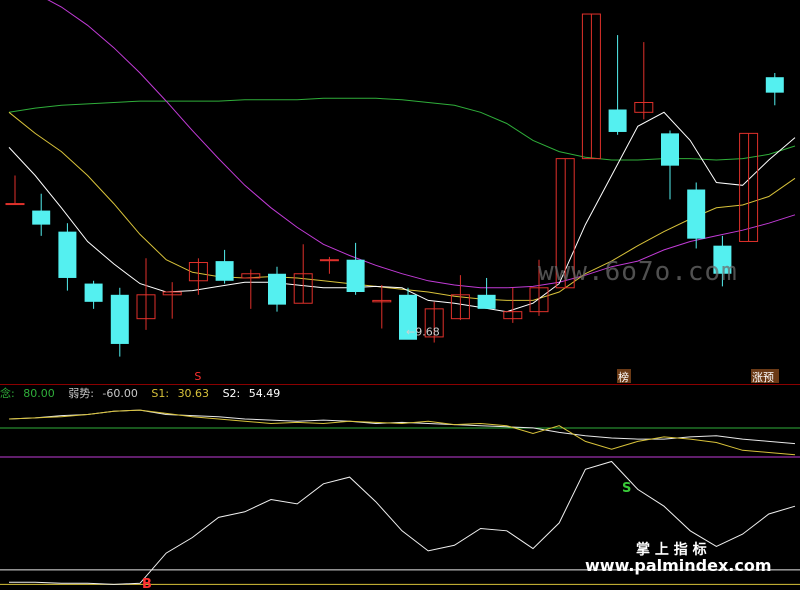  I want to click on legend-s2-label: S2:, so click(233, 393).